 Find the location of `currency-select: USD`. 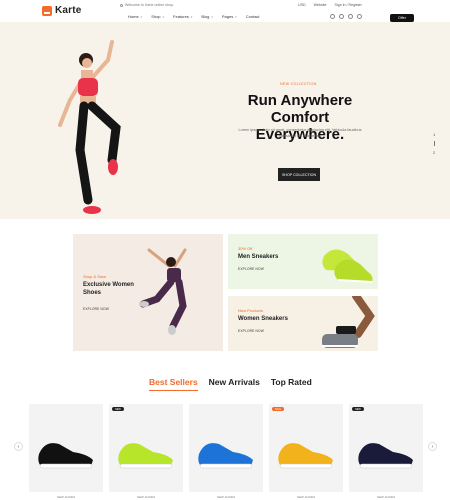

currency-select: USD is located at coordinates (302, 5).